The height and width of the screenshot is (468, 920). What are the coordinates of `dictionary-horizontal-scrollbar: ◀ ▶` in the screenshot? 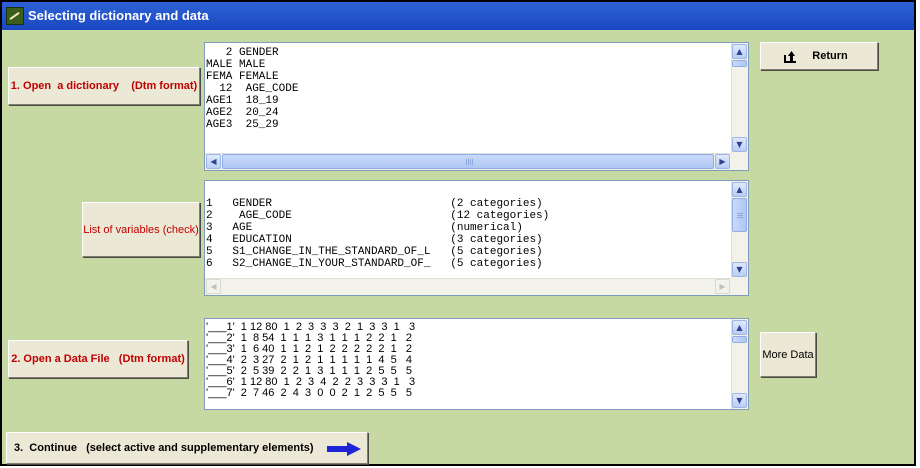 It's located at (468, 161).